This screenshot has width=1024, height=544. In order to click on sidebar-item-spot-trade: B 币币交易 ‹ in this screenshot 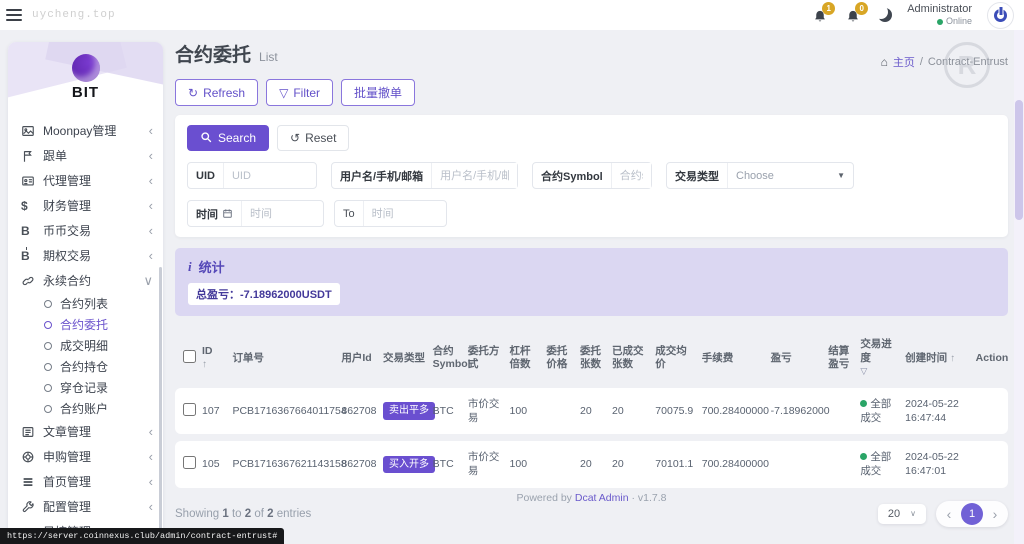, I will do `click(85, 230)`.